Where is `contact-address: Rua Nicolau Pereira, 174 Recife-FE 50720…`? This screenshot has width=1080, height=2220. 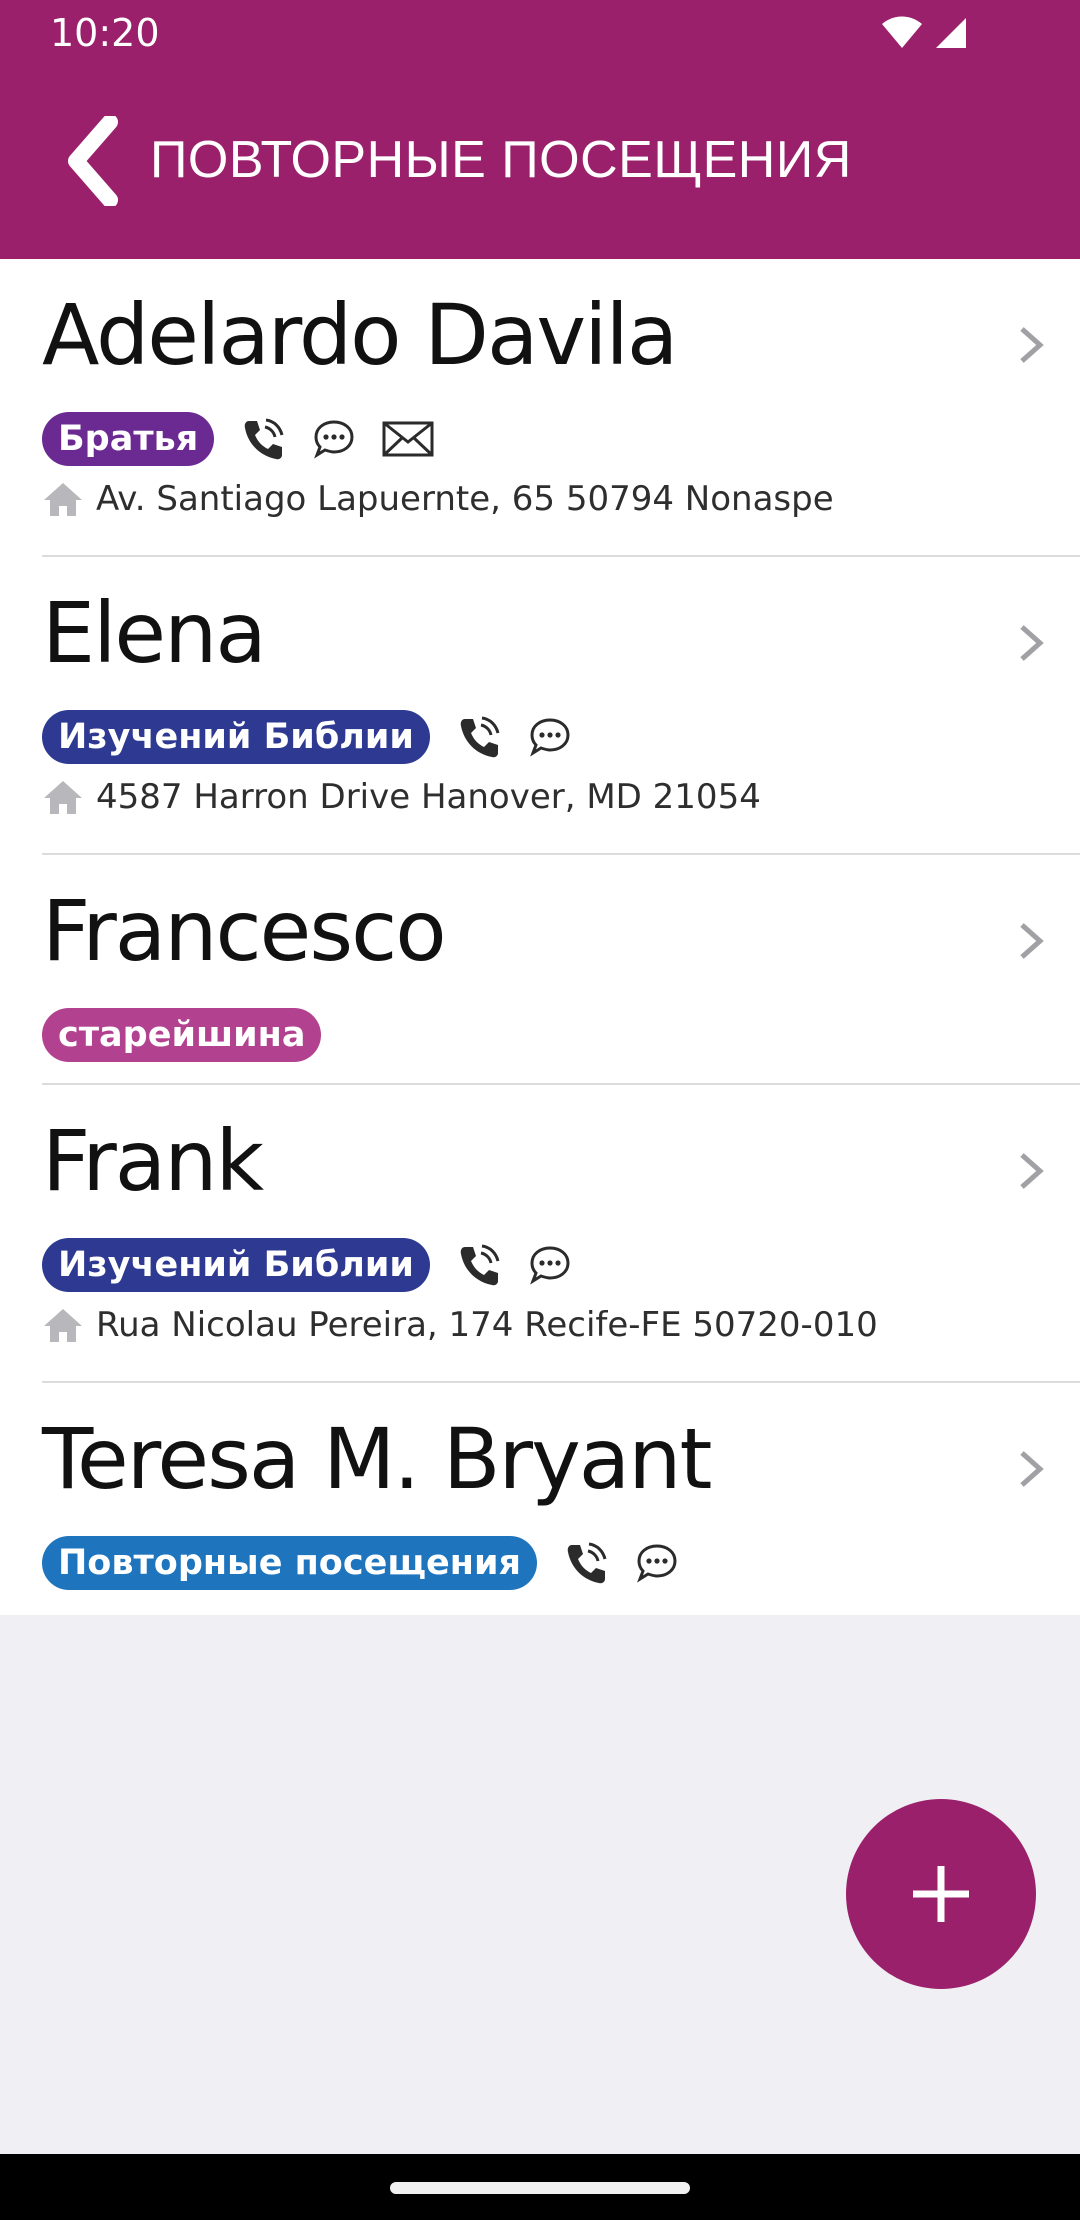
contact-address: Rua Nicolau Pereira, 174 Recife-FE 50720… is located at coordinates (460, 1325).